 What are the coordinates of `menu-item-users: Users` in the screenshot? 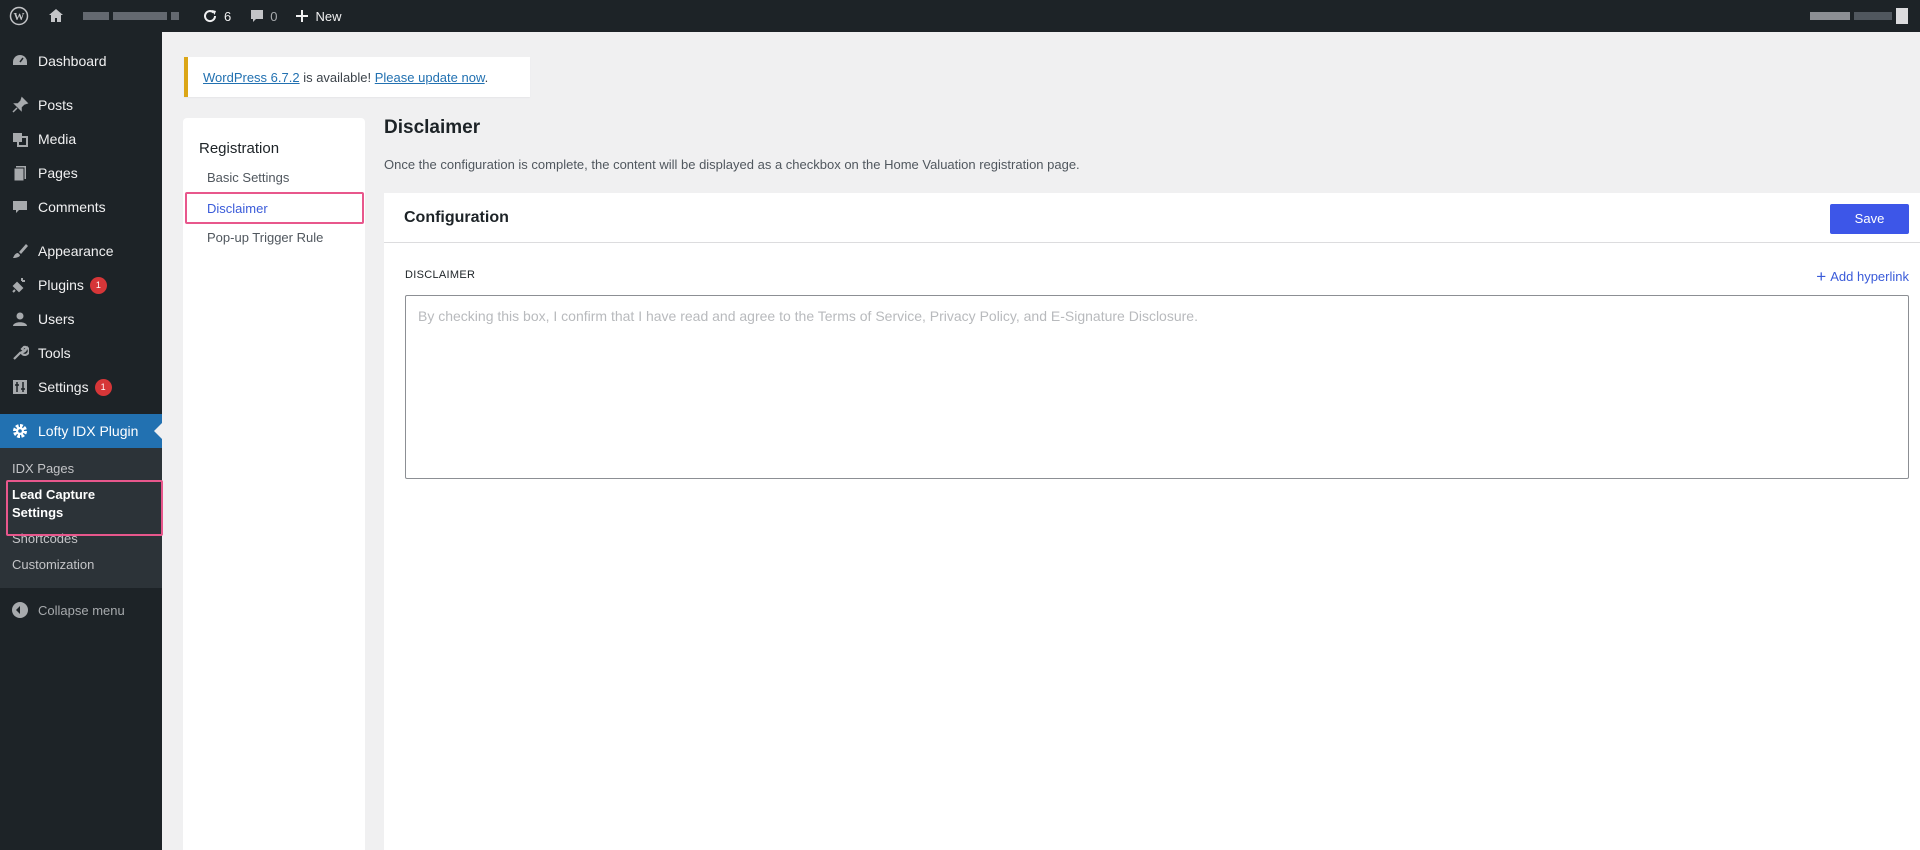 It's located at (81, 319).